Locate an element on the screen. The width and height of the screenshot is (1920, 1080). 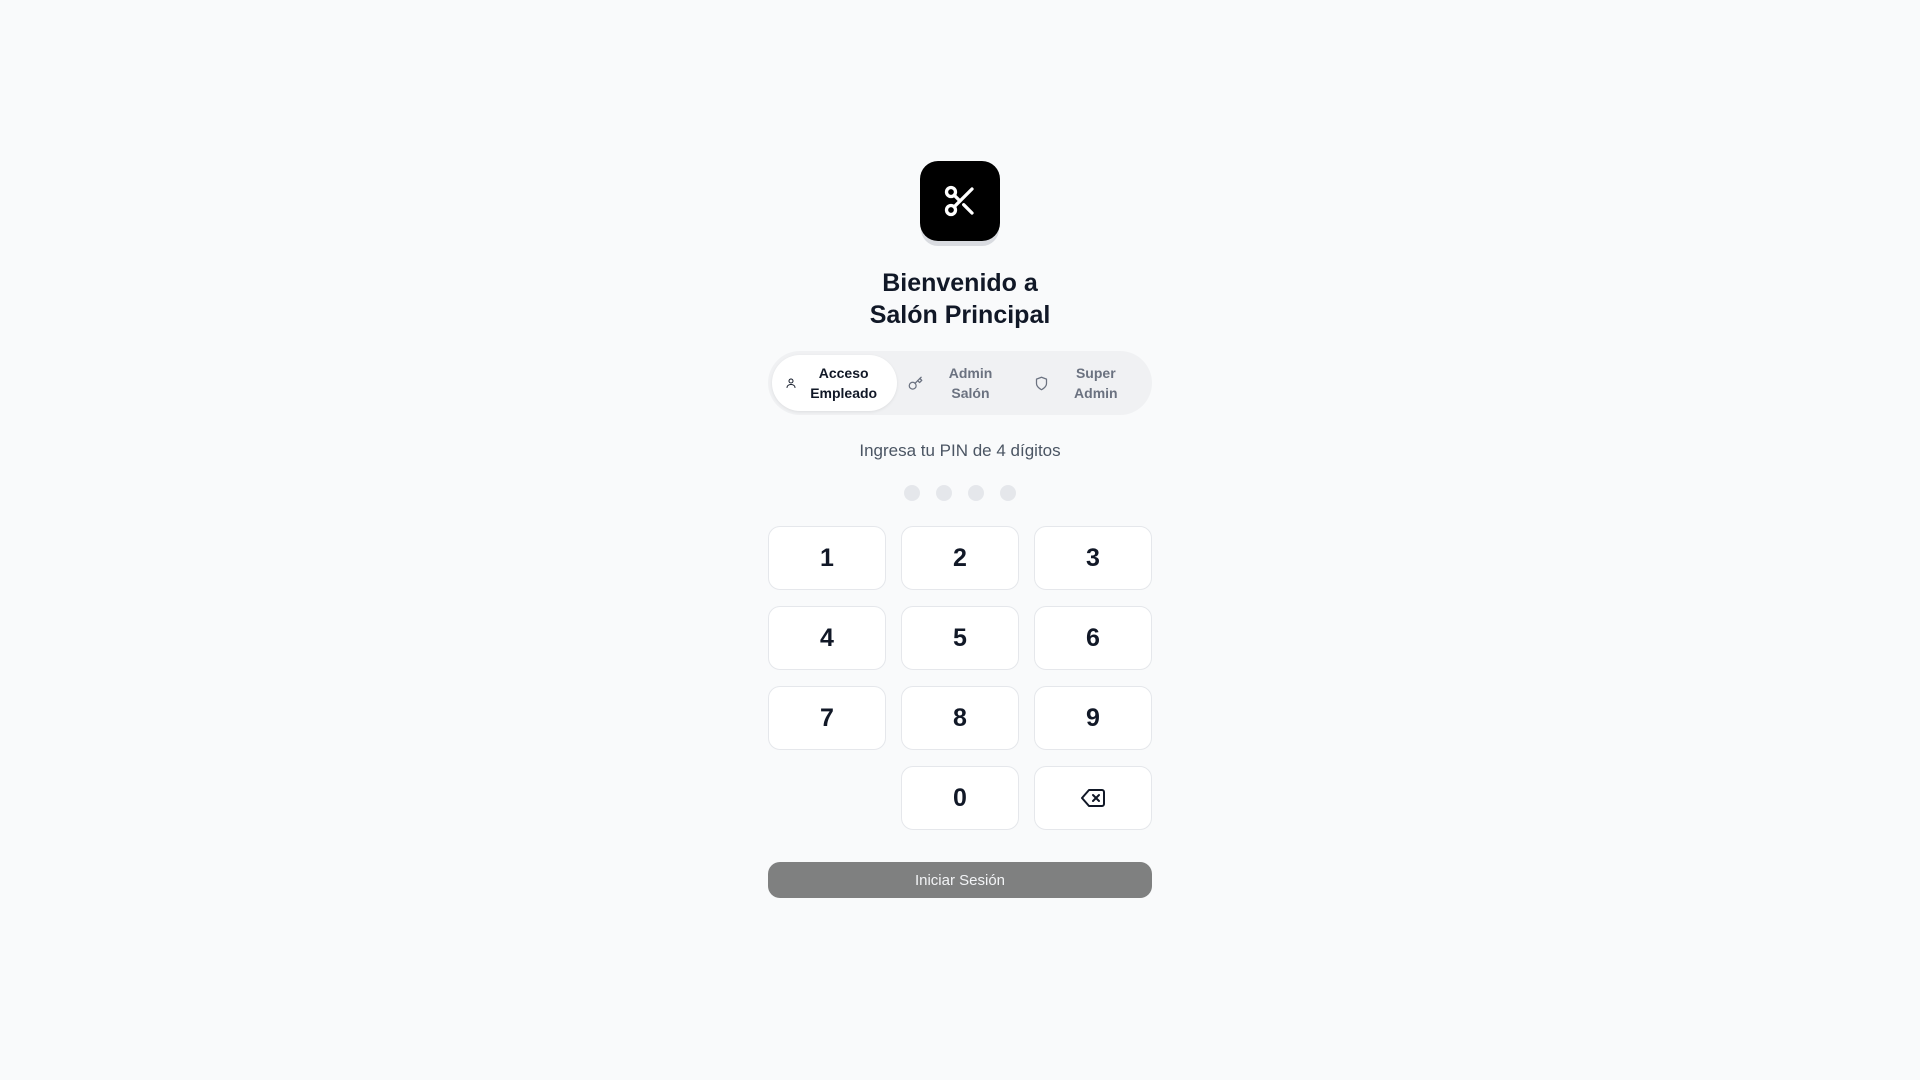
page-title: Bienvenido a Salón Principal is located at coordinates (960, 299).